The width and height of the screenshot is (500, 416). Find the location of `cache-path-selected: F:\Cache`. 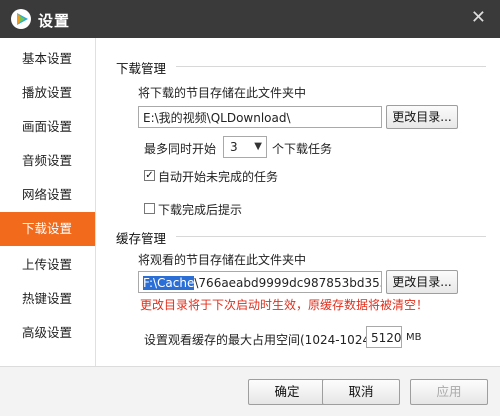

cache-path-selected: F:\Cache is located at coordinates (169, 283).